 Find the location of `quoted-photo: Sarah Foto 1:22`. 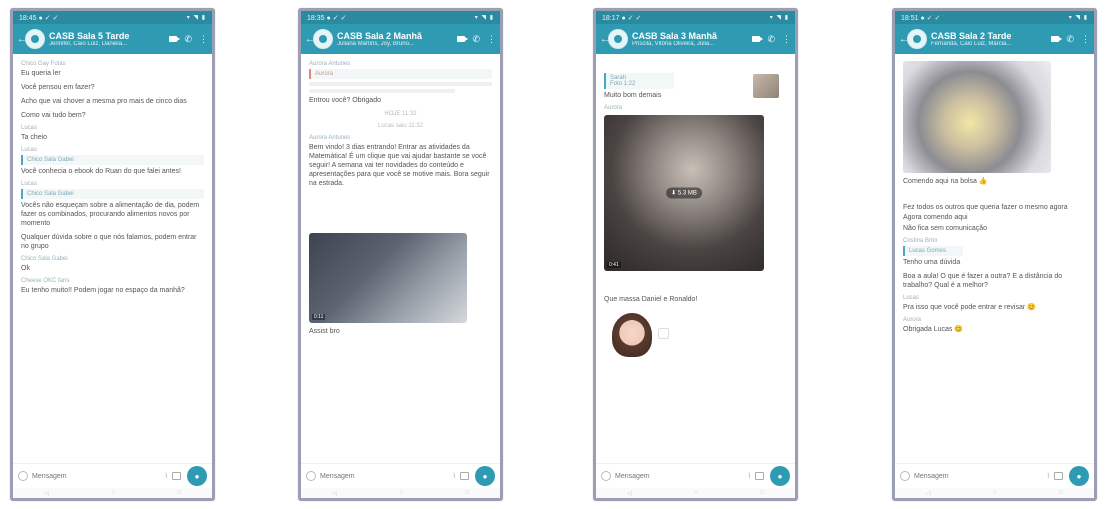

quoted-photo: Sarah Foto 1:22 is located at coordinates (639, 81).